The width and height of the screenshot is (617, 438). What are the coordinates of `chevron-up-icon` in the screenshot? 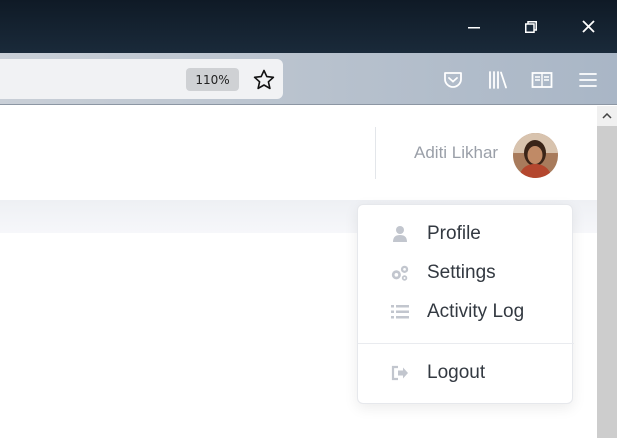 It's located at (607, 116).